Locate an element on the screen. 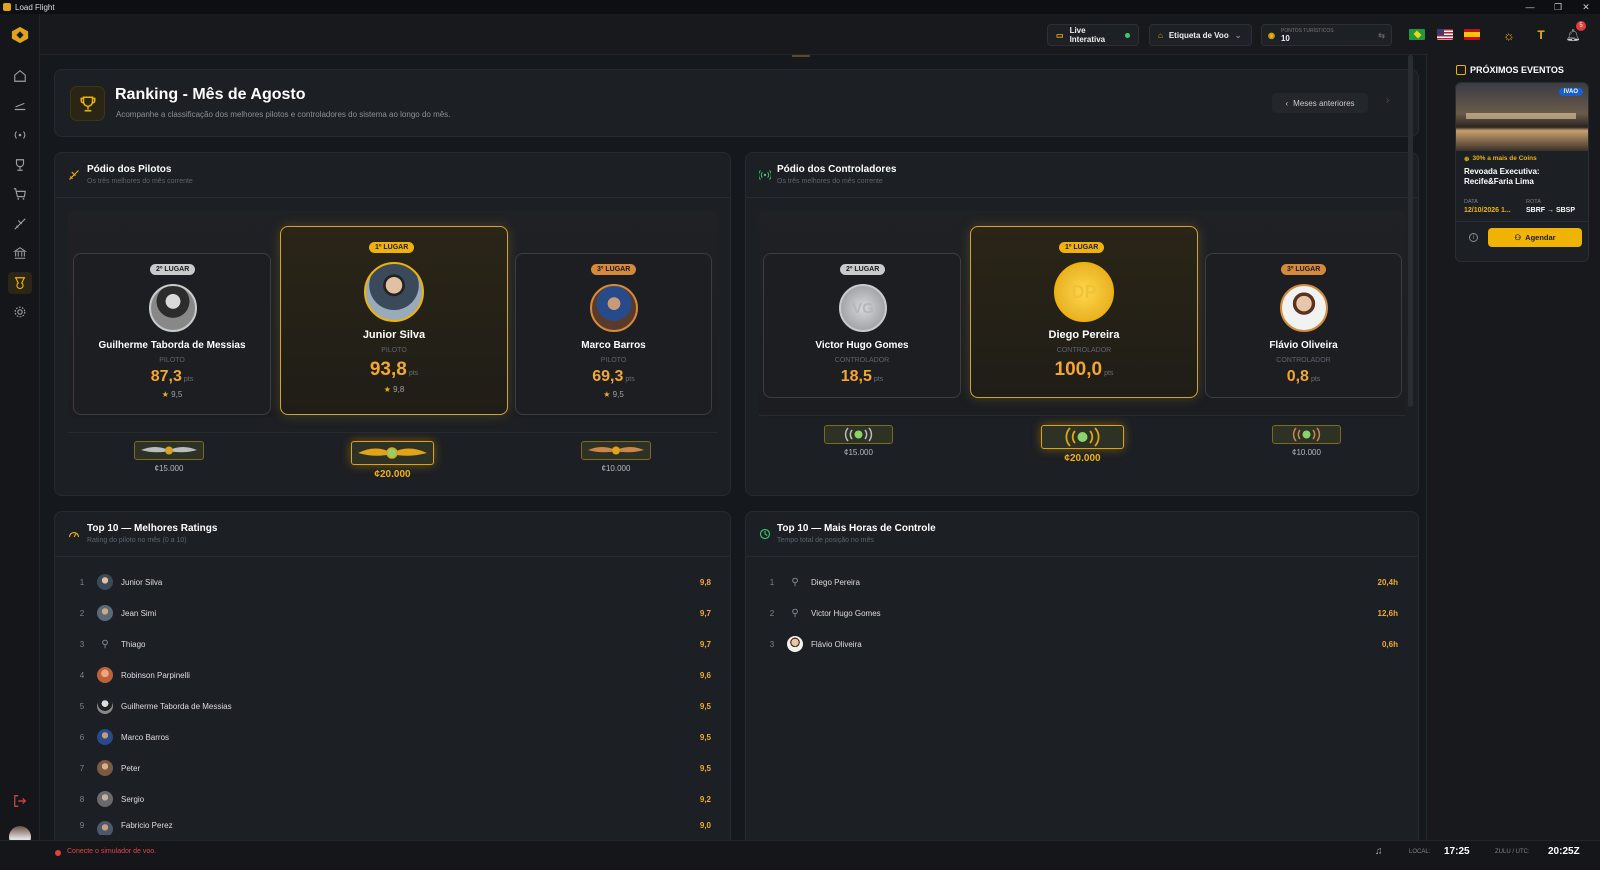  app-logo-icon is located at coordinates (7, 7).